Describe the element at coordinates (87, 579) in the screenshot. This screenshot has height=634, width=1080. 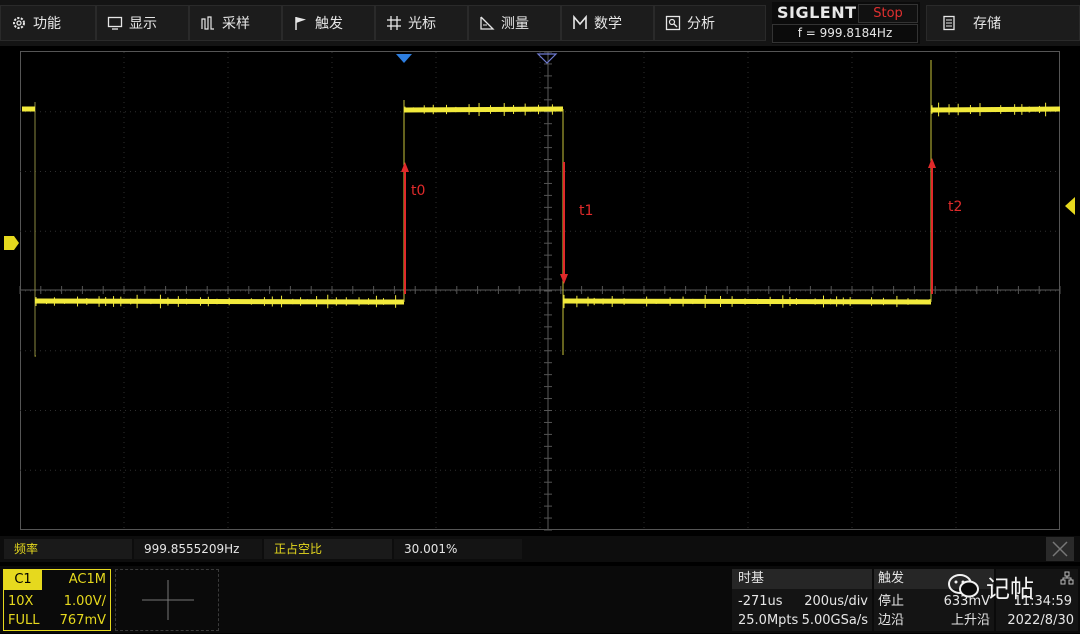
I see `channel1-coupling: AC1M` at that location.